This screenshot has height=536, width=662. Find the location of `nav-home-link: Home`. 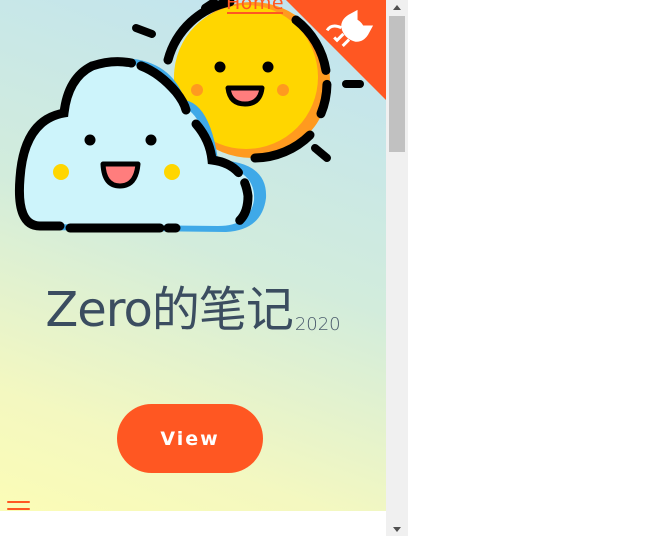

nav-home-link: Home is located at coordinates (255, 7).